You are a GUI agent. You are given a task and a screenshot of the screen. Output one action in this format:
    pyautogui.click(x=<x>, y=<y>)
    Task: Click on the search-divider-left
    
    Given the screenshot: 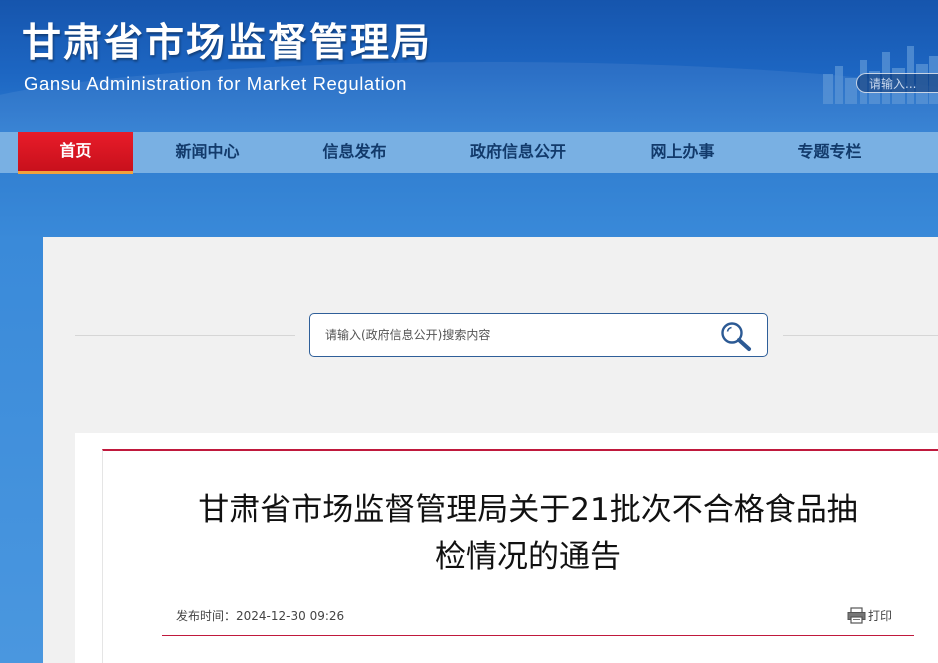 What is the action you would take?
    pyautogui.click(x=185, y=335)
    